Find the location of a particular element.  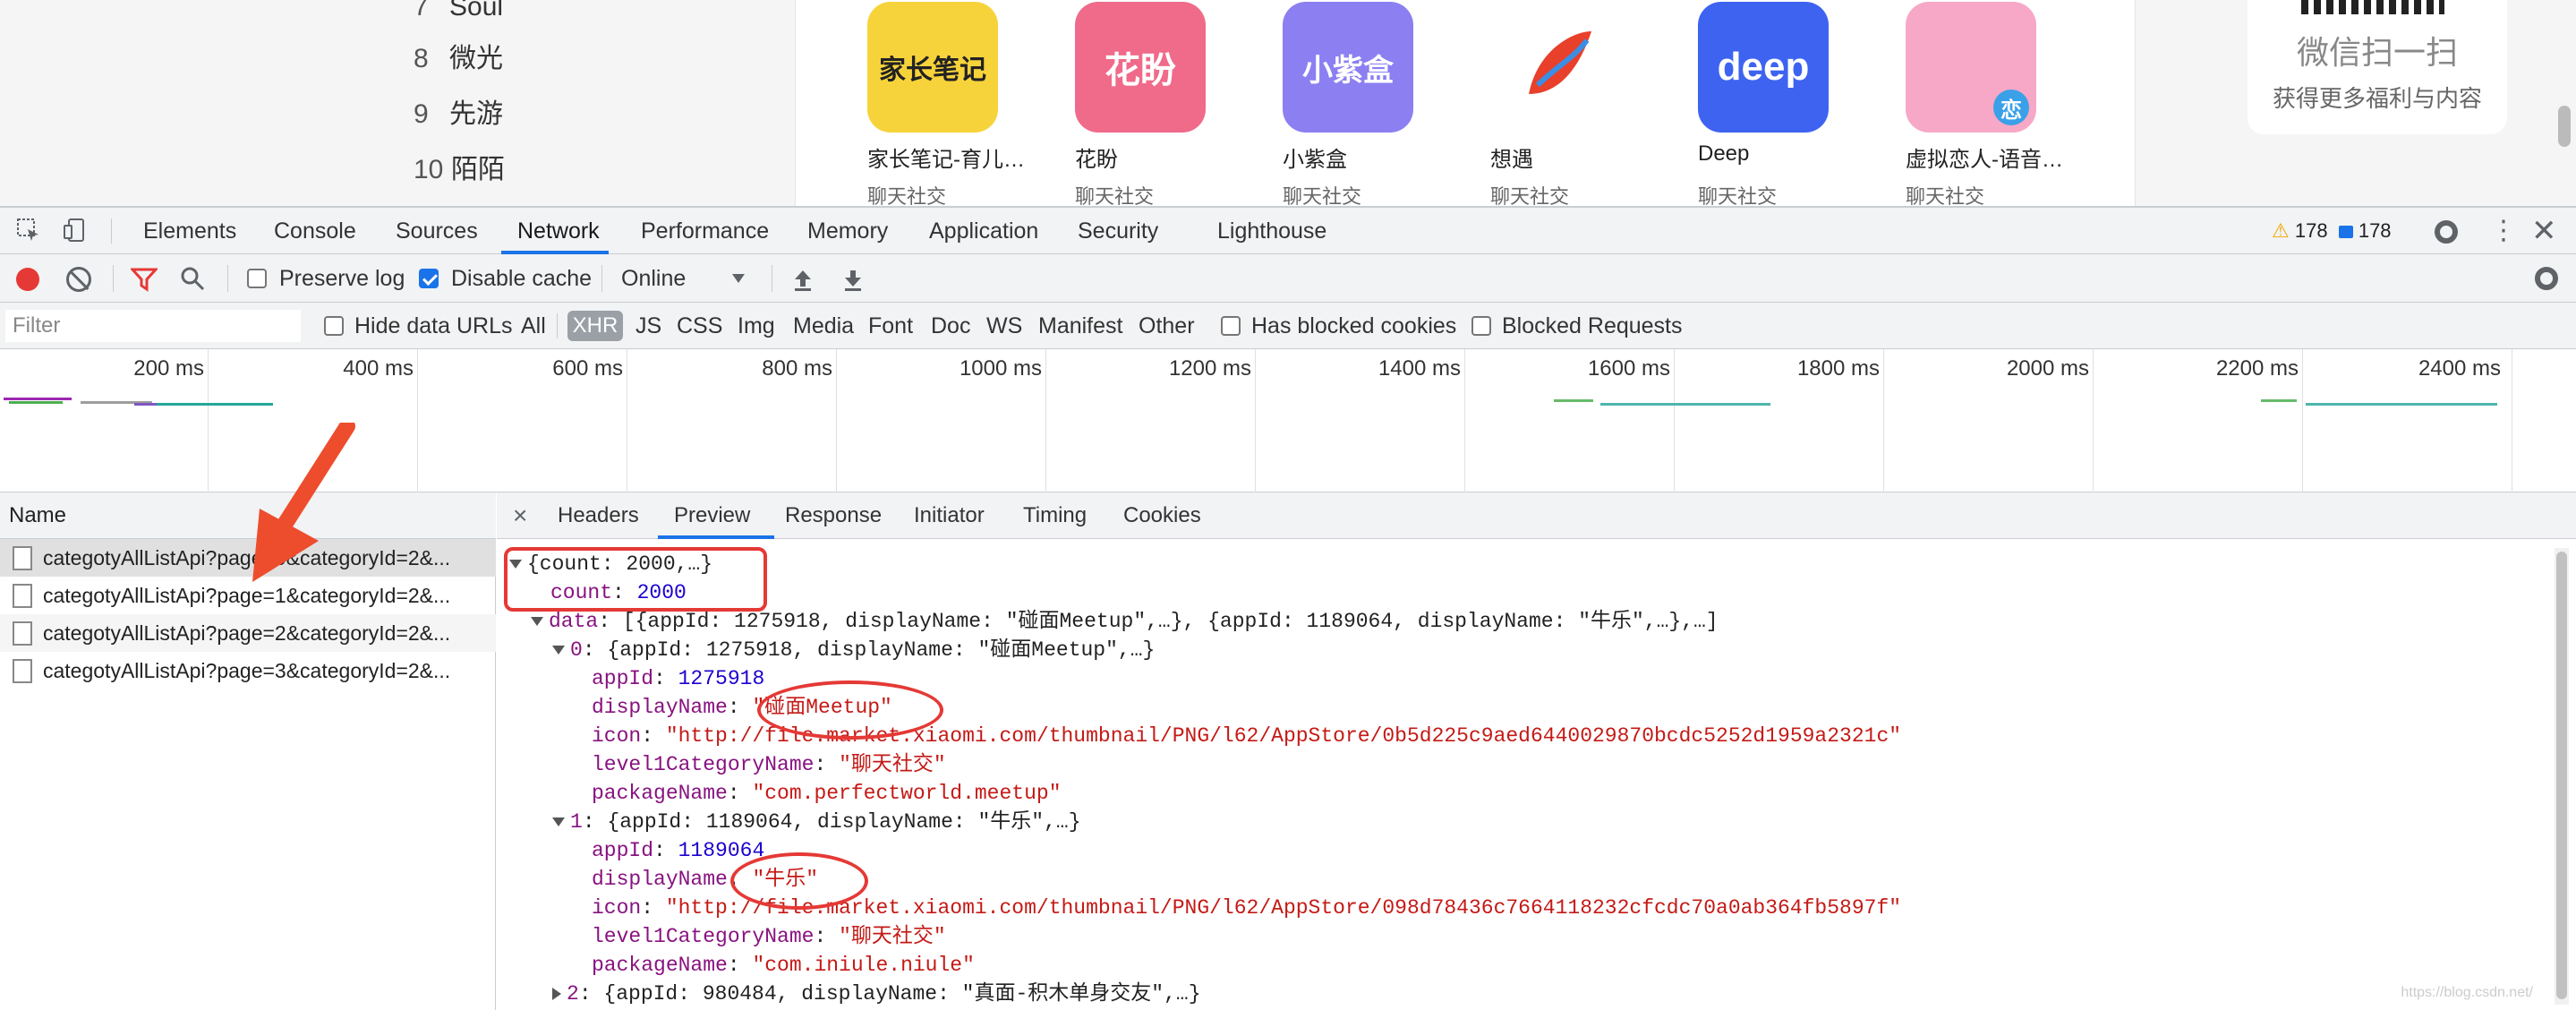

tab-response: Response is located at coordinates (833, 516).